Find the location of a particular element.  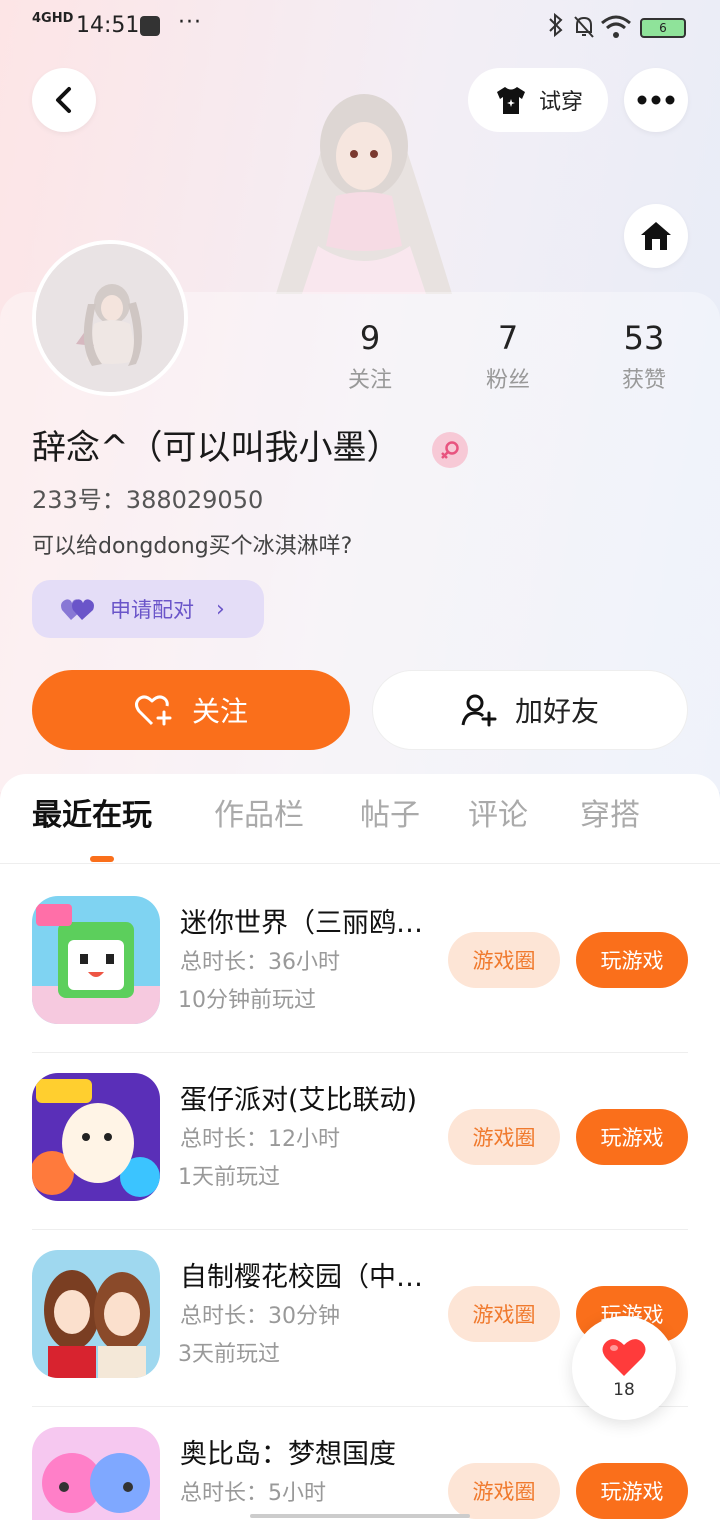

game-row: 奥比岛：梦想国度 总时长：5小时 游戏圈 玩游戏 is located at coordinates (360, 1463).